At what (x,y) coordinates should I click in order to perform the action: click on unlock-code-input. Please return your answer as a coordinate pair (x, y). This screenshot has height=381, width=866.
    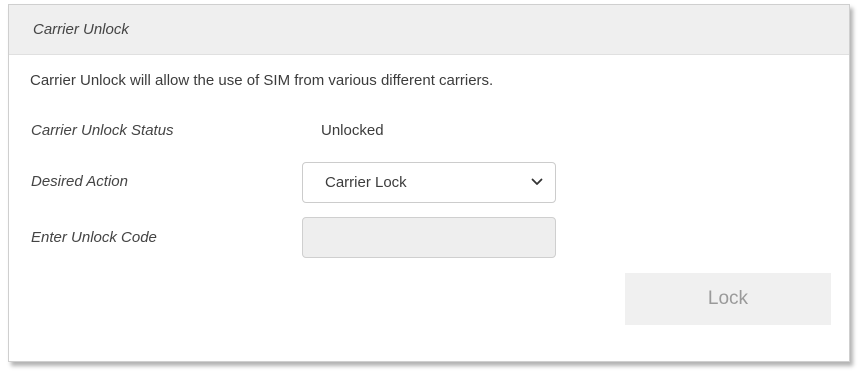
    Looking at the image, I should click on (429, 237).